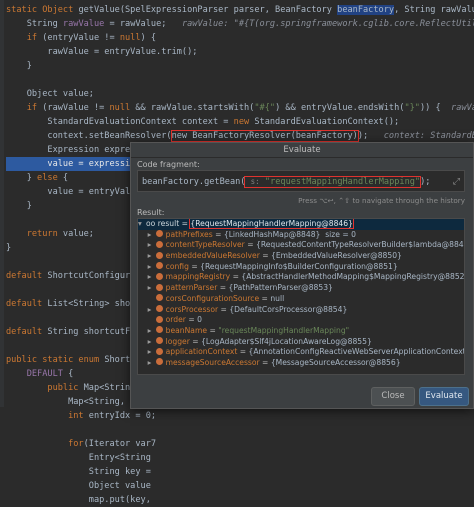  Describe the element at coordinates (244, 122) in the screenshot. I see `code-token: new` at that location.